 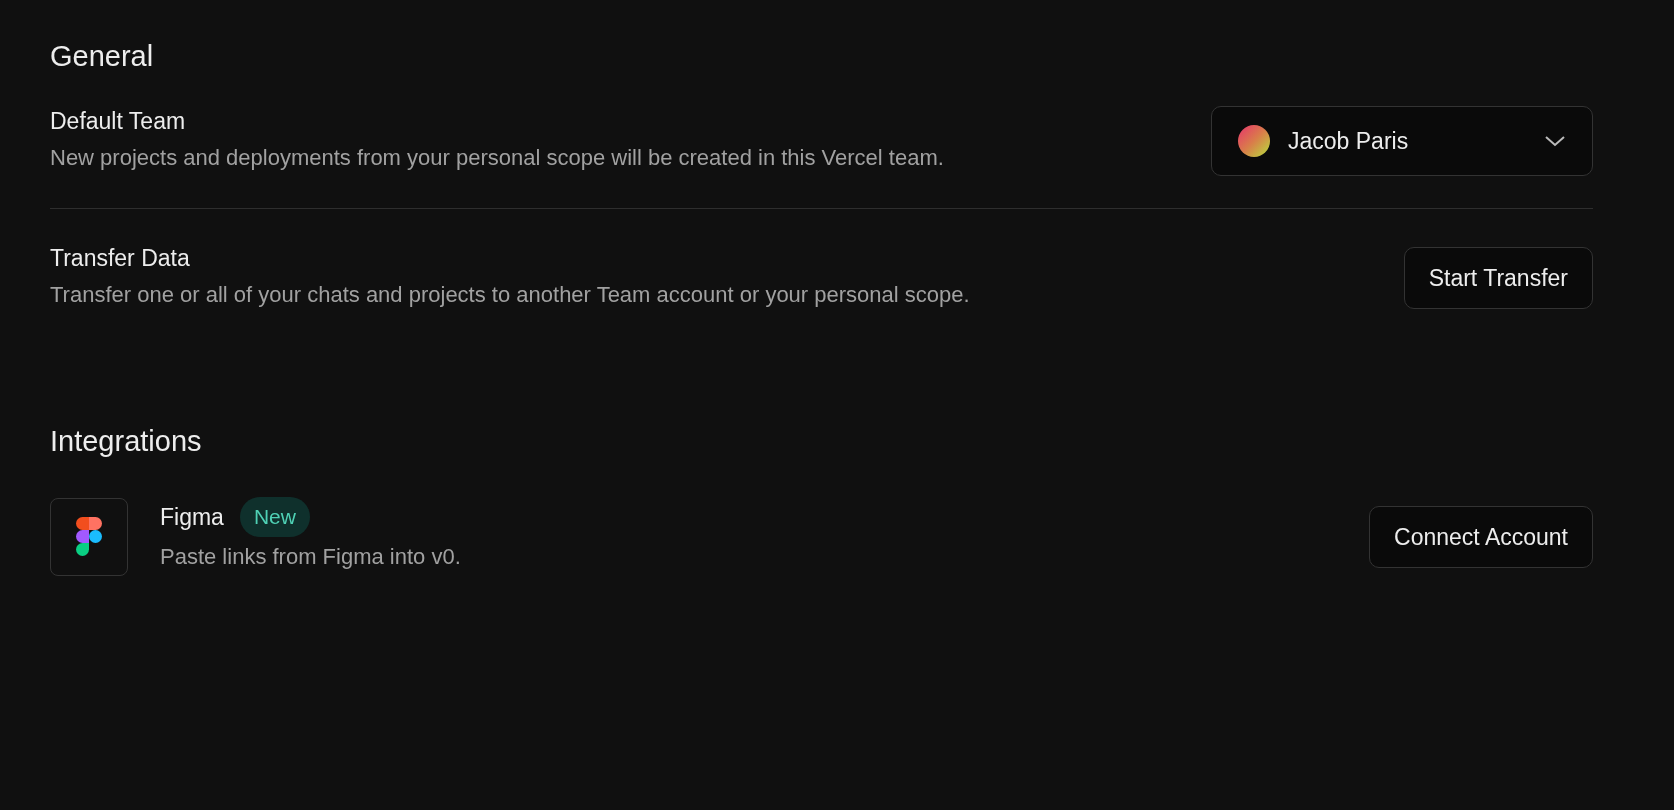 I want to click on setting-description: New projects and deployments from your personal scope will be created in this Vercel team., so click(x=497, y=158).